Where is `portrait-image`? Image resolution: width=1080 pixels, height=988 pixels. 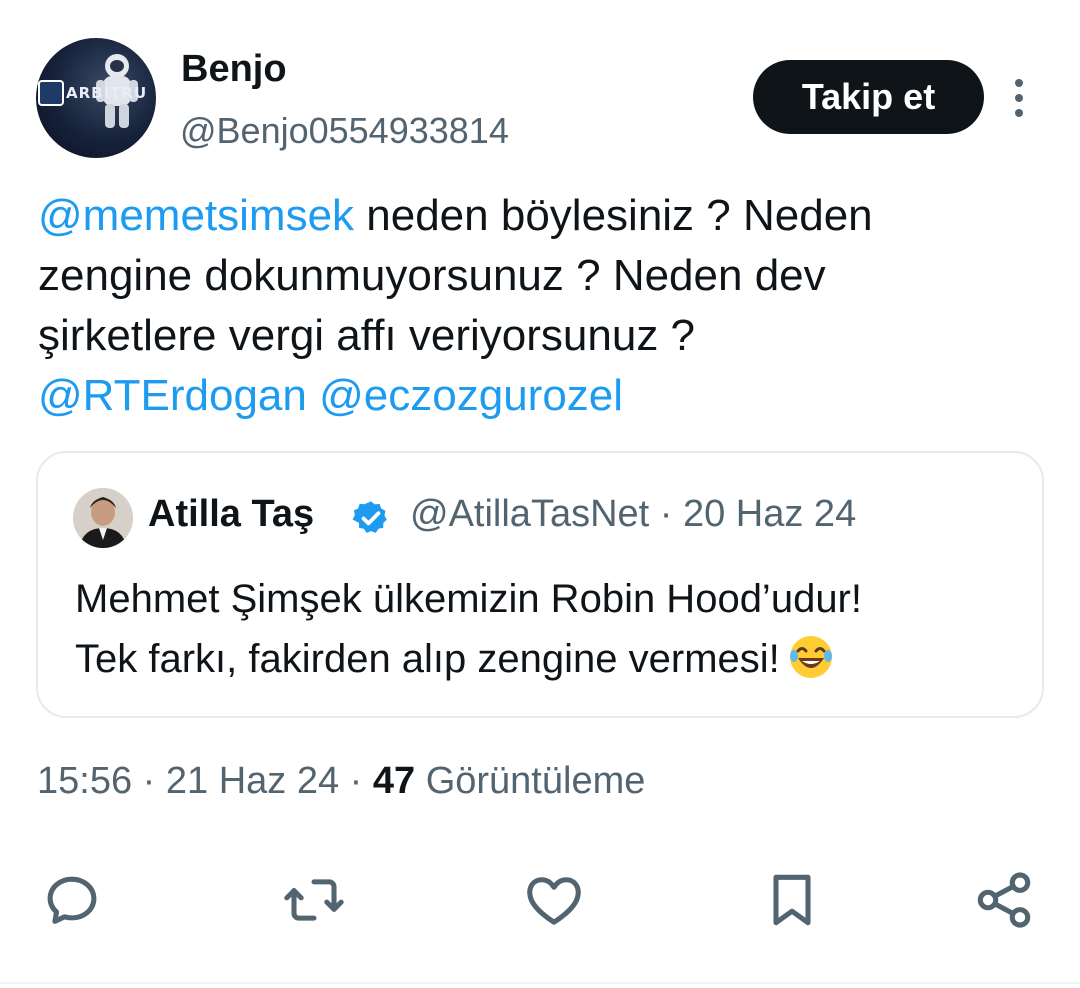
portrait-image is located at coordinates (103, 518).